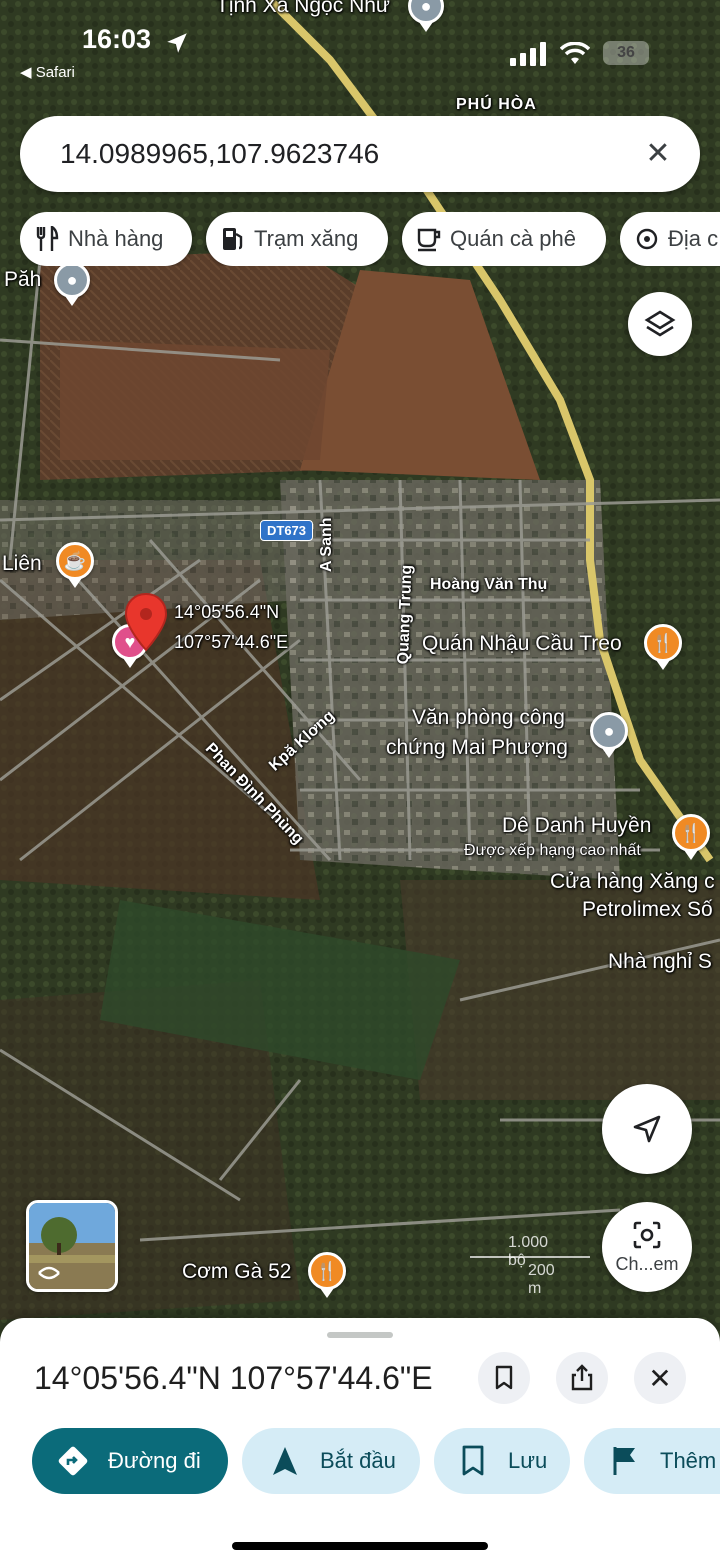 The width and height of the screenshot is (720, 1564). I want to click on street-quang-trung: Quang Trung, so click(405, 614).